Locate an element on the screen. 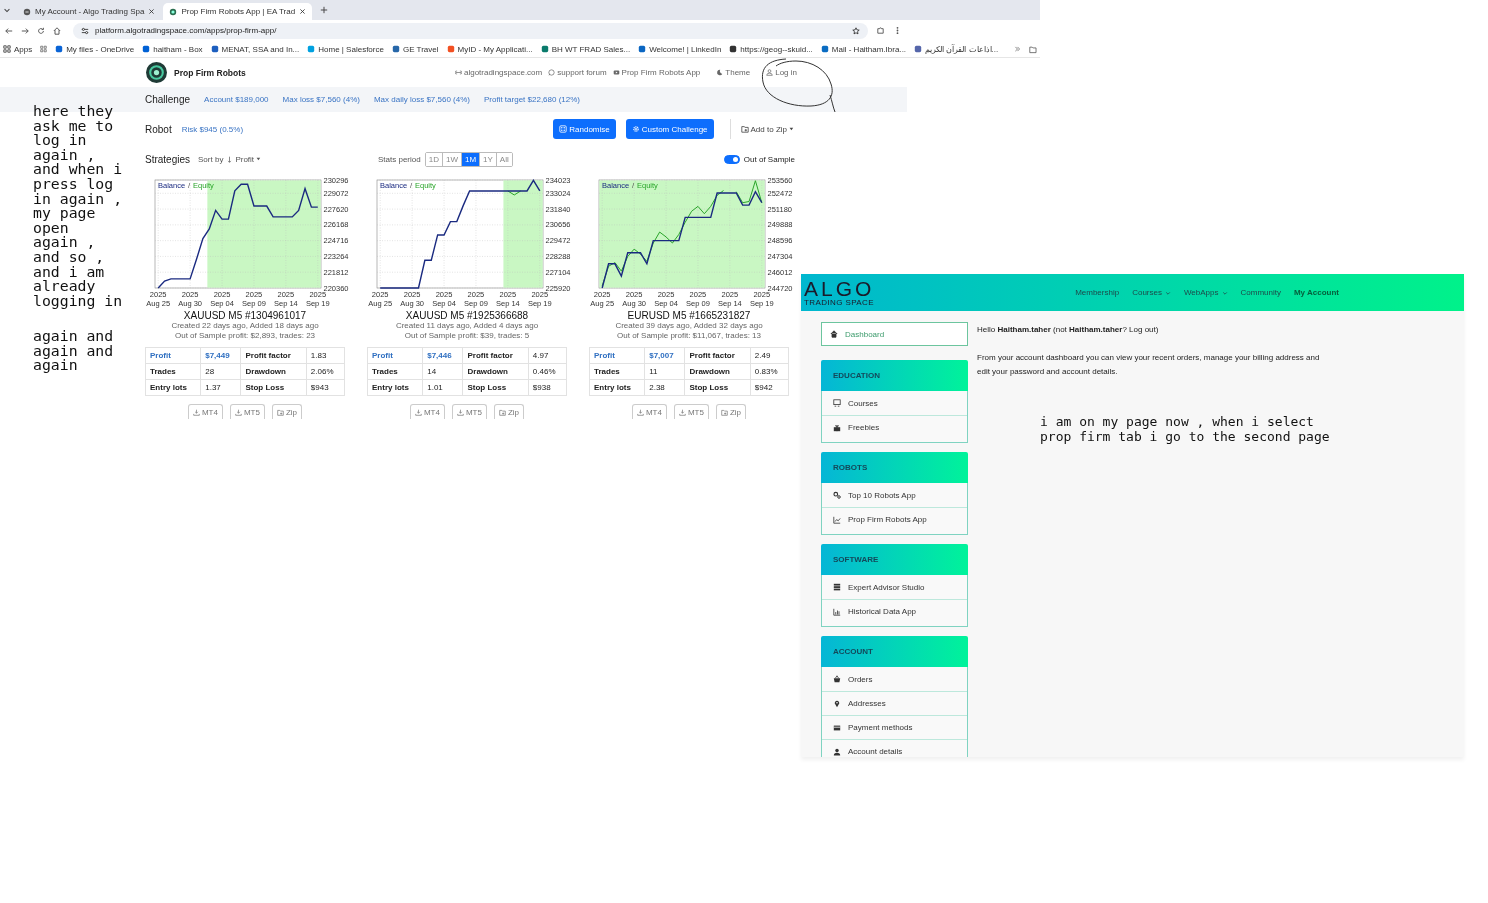  bookmark: Home | Salesforce is located at coordinates (345, 49).